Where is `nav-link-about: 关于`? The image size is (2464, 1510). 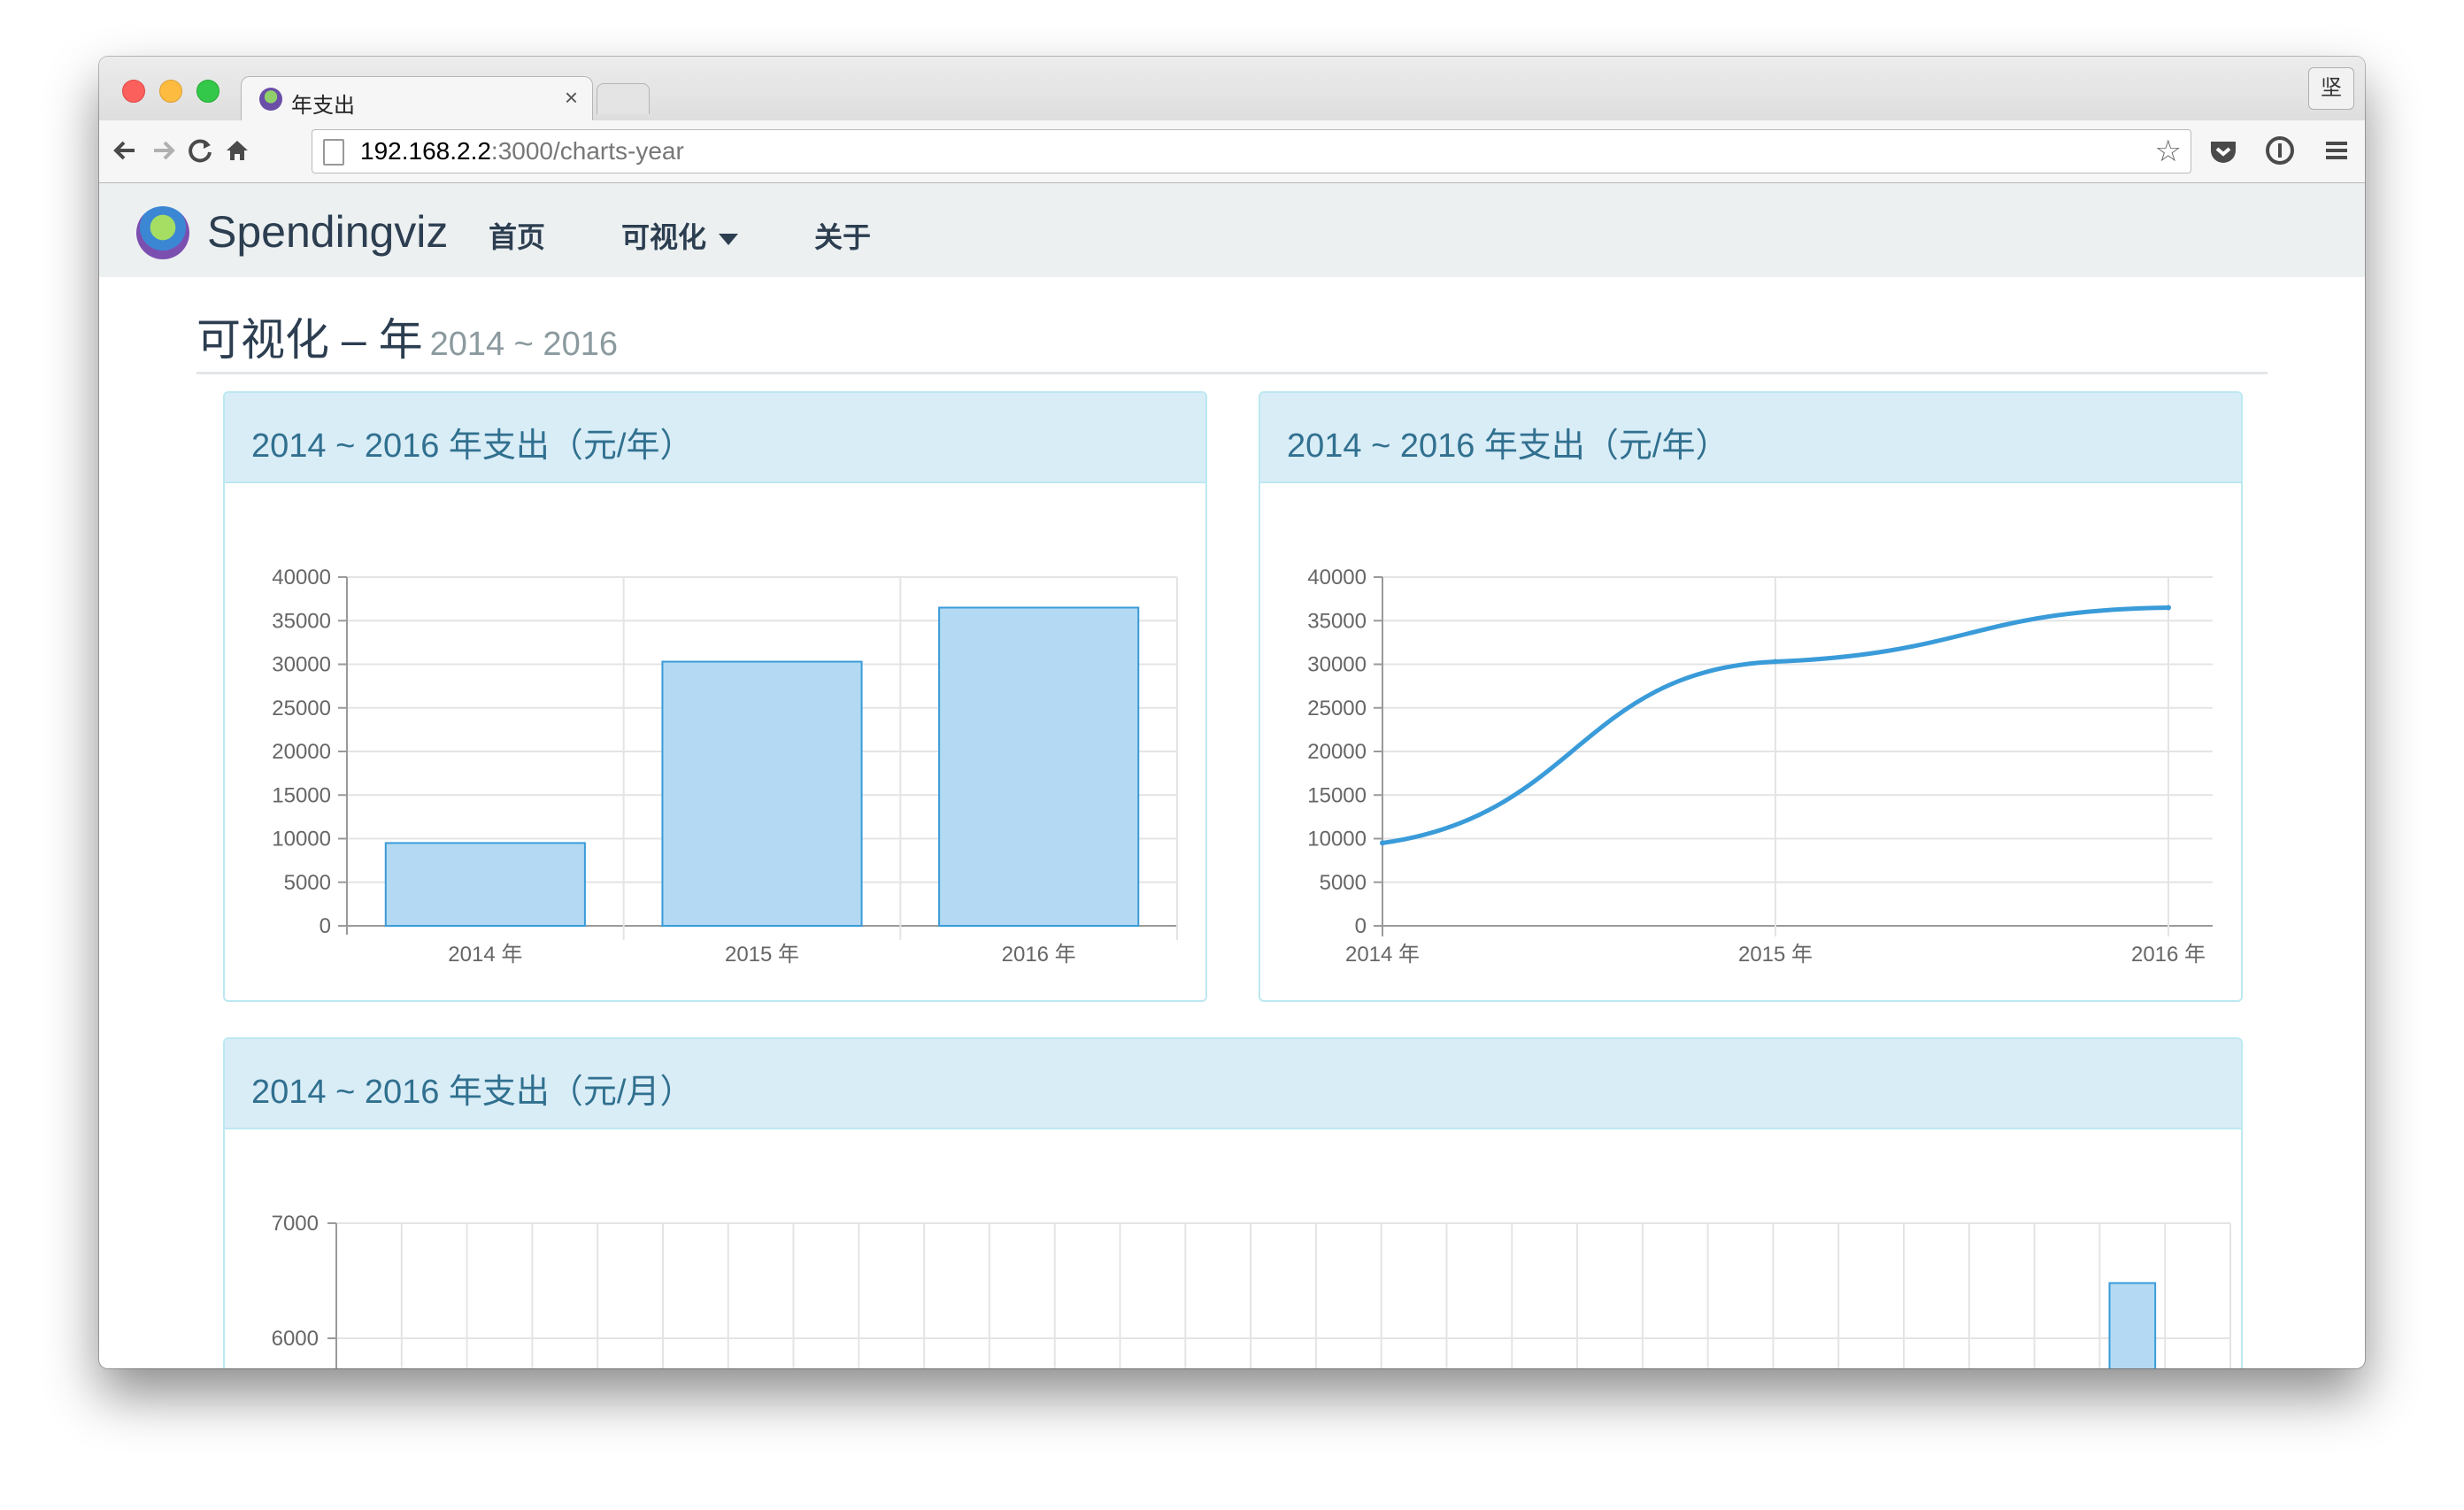 nav-link-about: 关于 is located at coordinates (843, 235).